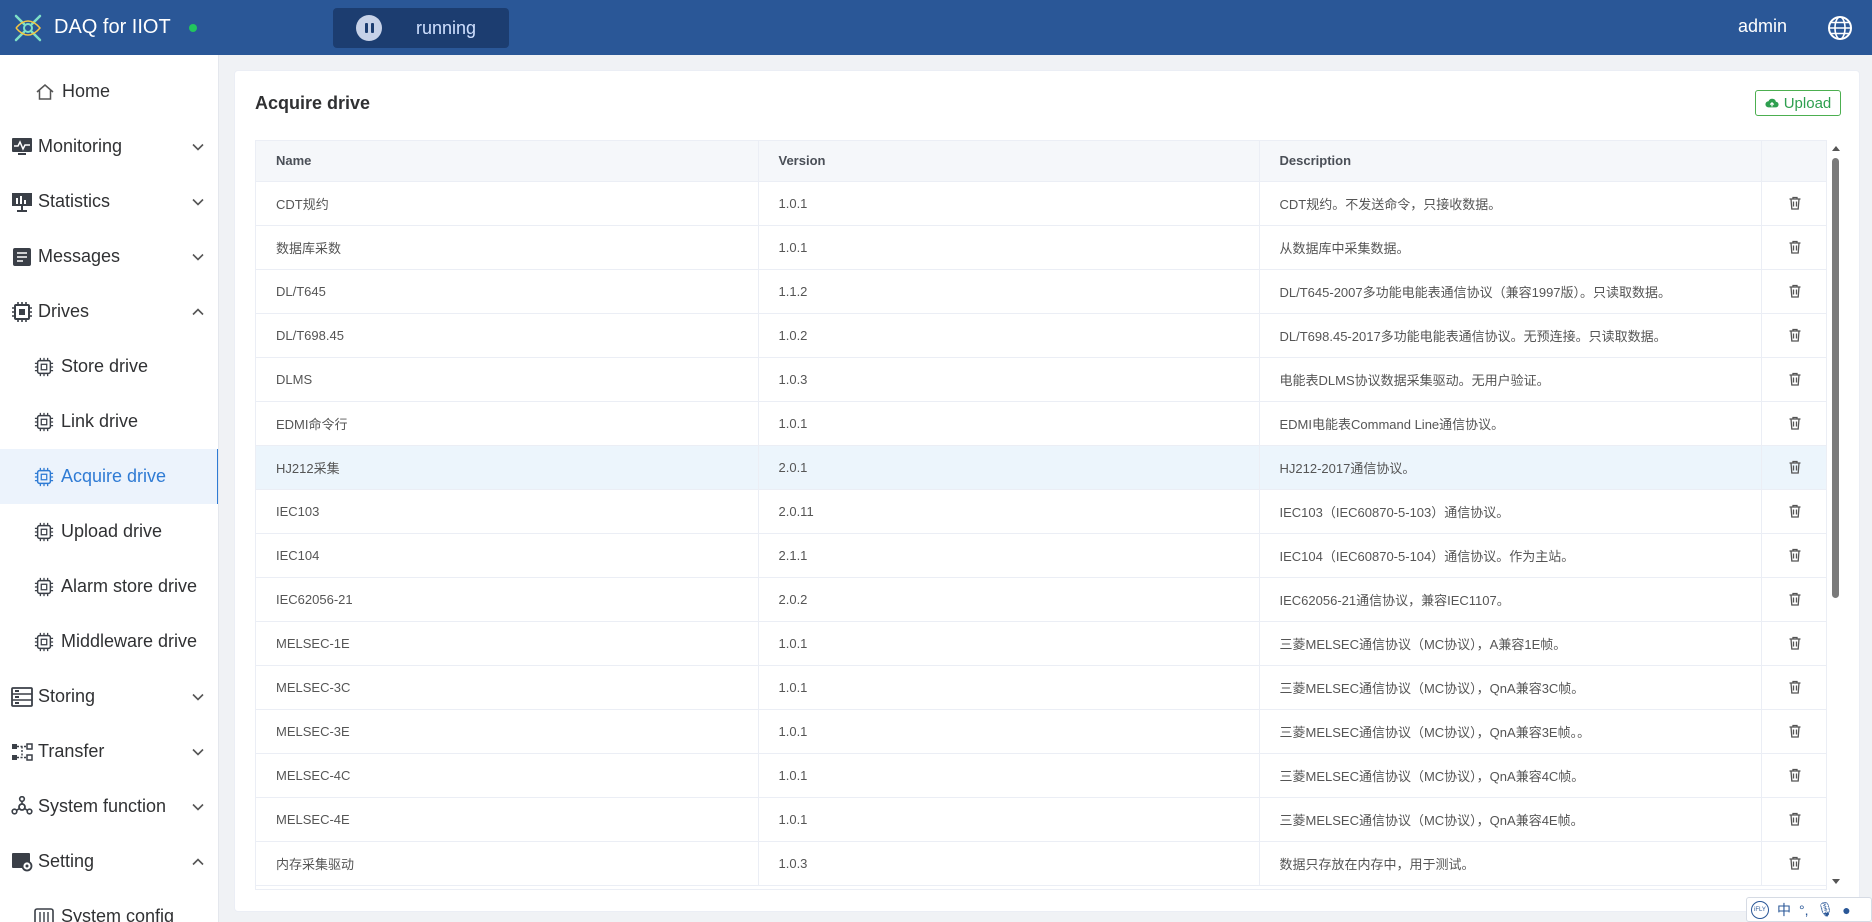  Describe the element at coordinates (1041, 423) in the screenshot. I see `table-row: EDMI命令行 1.0.1 EDMI电能表Command Line通信协议。` at that location.